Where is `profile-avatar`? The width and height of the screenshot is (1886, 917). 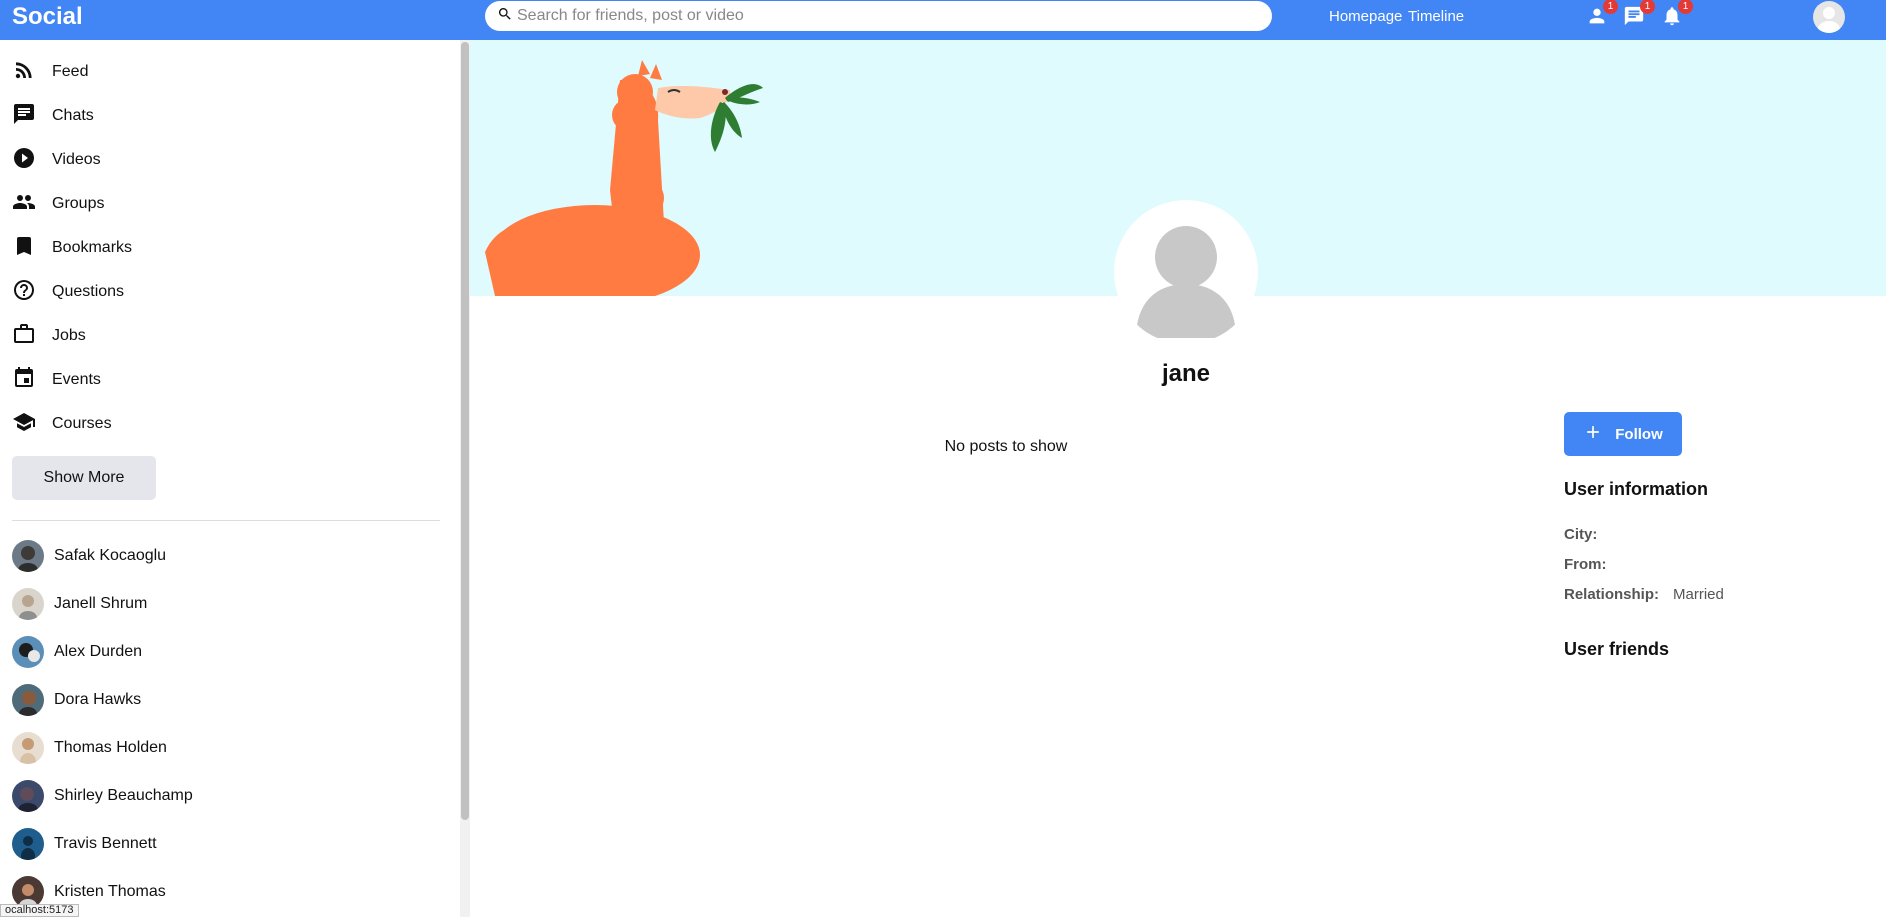 profile-avatar is located at coordinates (1186, 272).